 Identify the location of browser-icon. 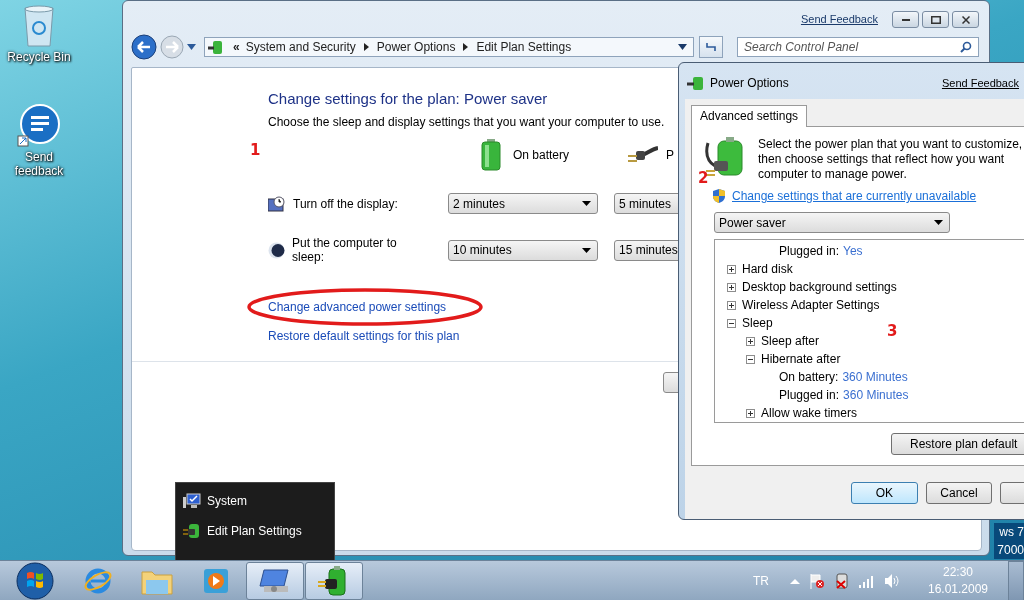
(98, 581).